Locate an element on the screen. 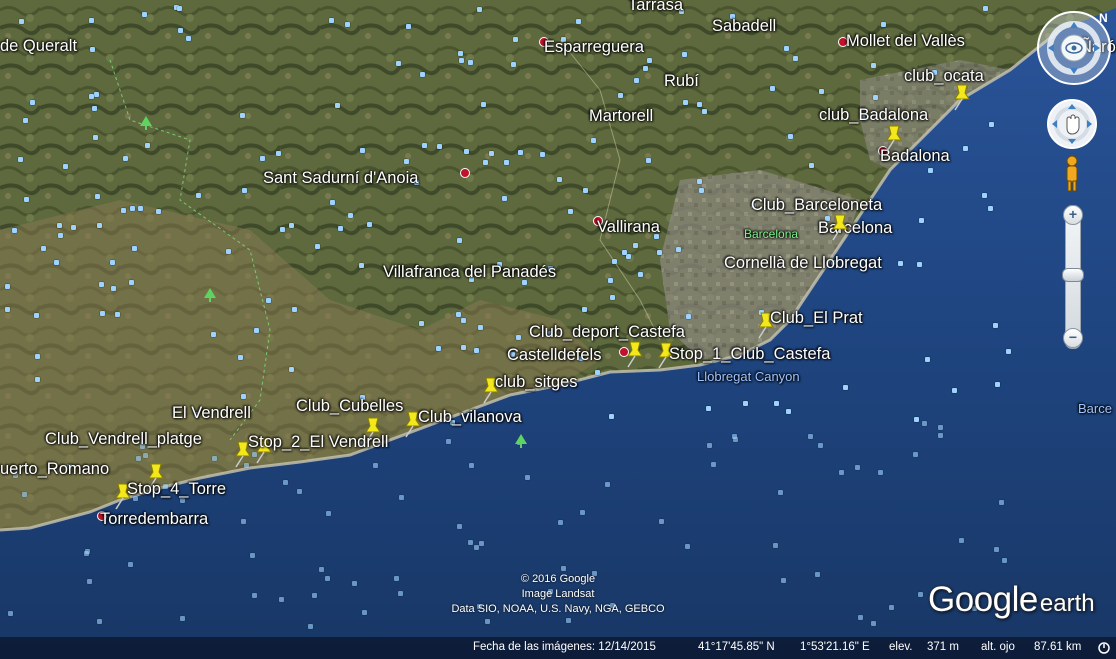  placemark-club-cubelles: Club_Cubelles is located at coordinates (349, 406).